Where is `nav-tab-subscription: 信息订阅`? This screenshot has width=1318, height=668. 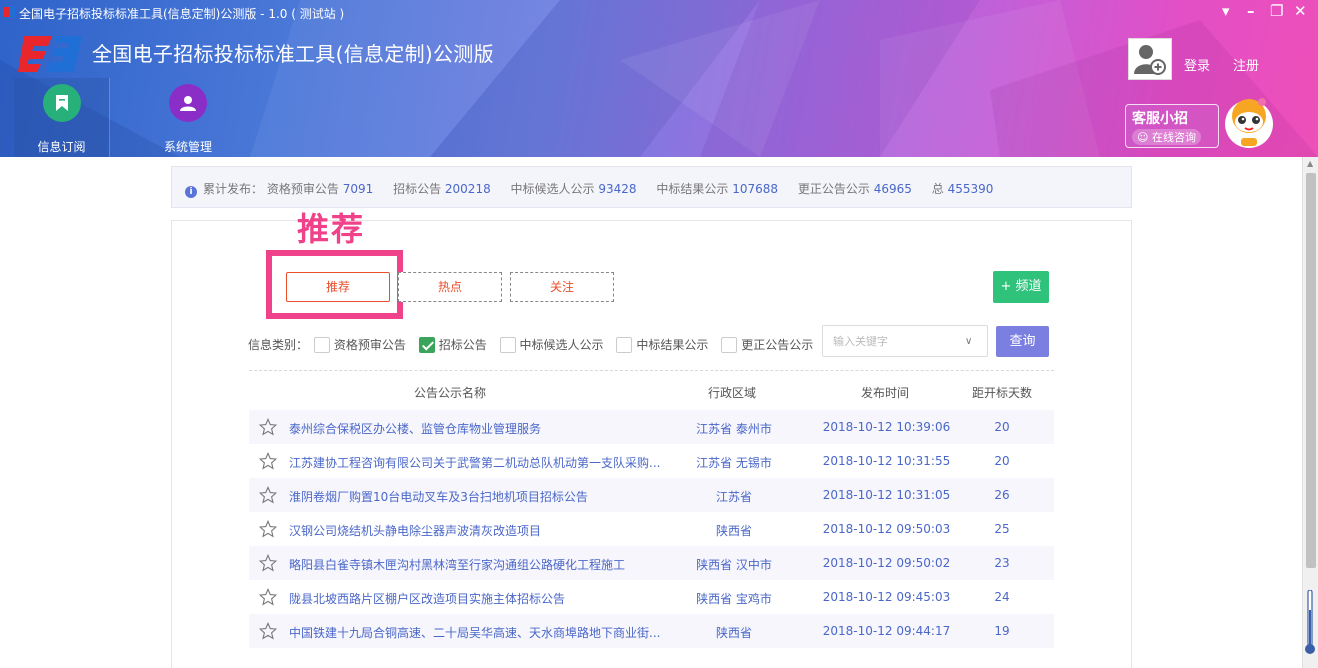 nav-tab-subscription: 信息订阅 is located at coordinates (62, 117).